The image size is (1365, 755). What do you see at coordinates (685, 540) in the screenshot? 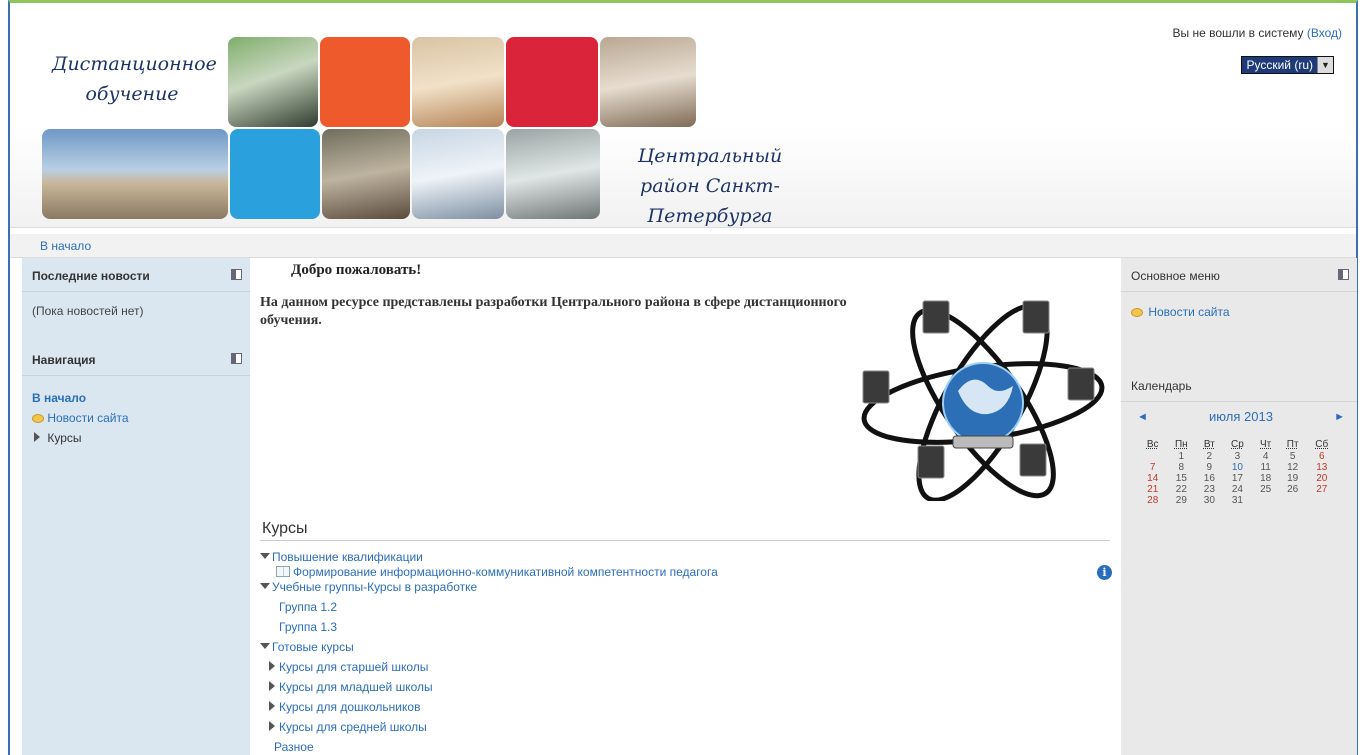
I see `courses-divider` at bounding box center [685, 540].